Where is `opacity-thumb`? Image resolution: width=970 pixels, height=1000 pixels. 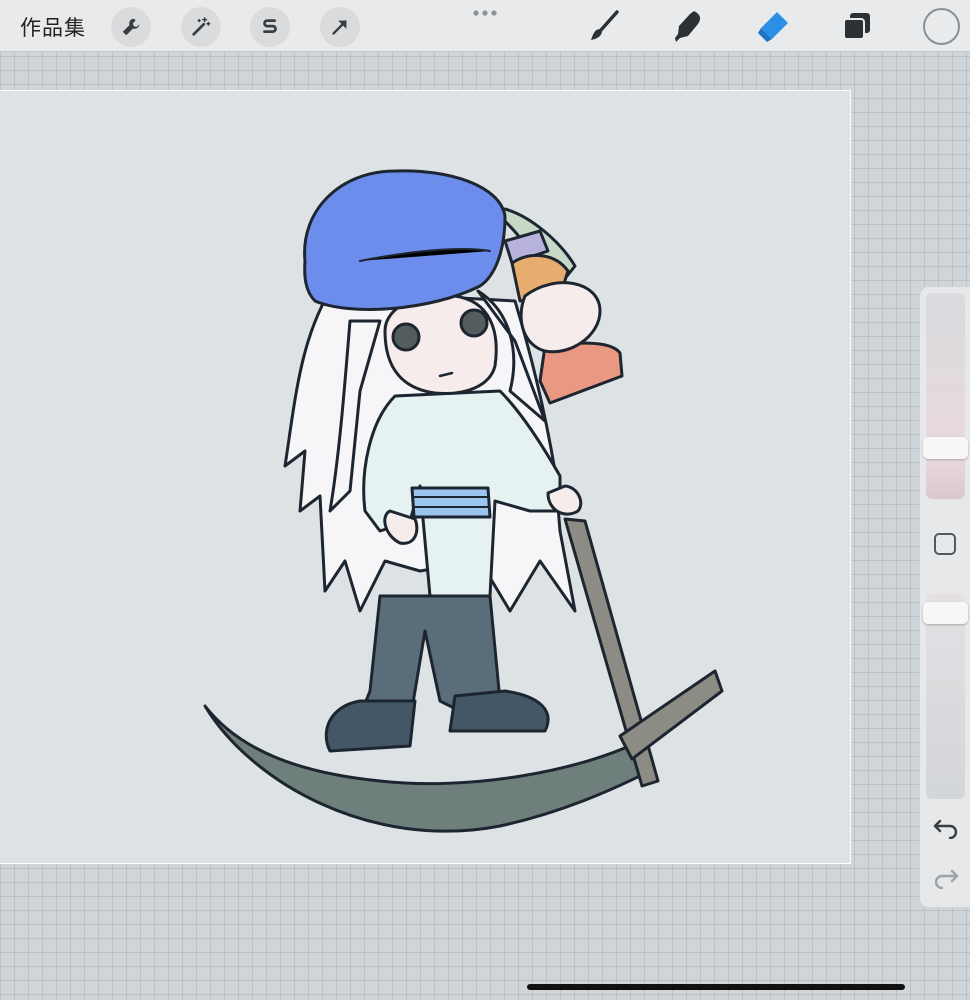 opacity-thumb is located at coordinates (945, 613).